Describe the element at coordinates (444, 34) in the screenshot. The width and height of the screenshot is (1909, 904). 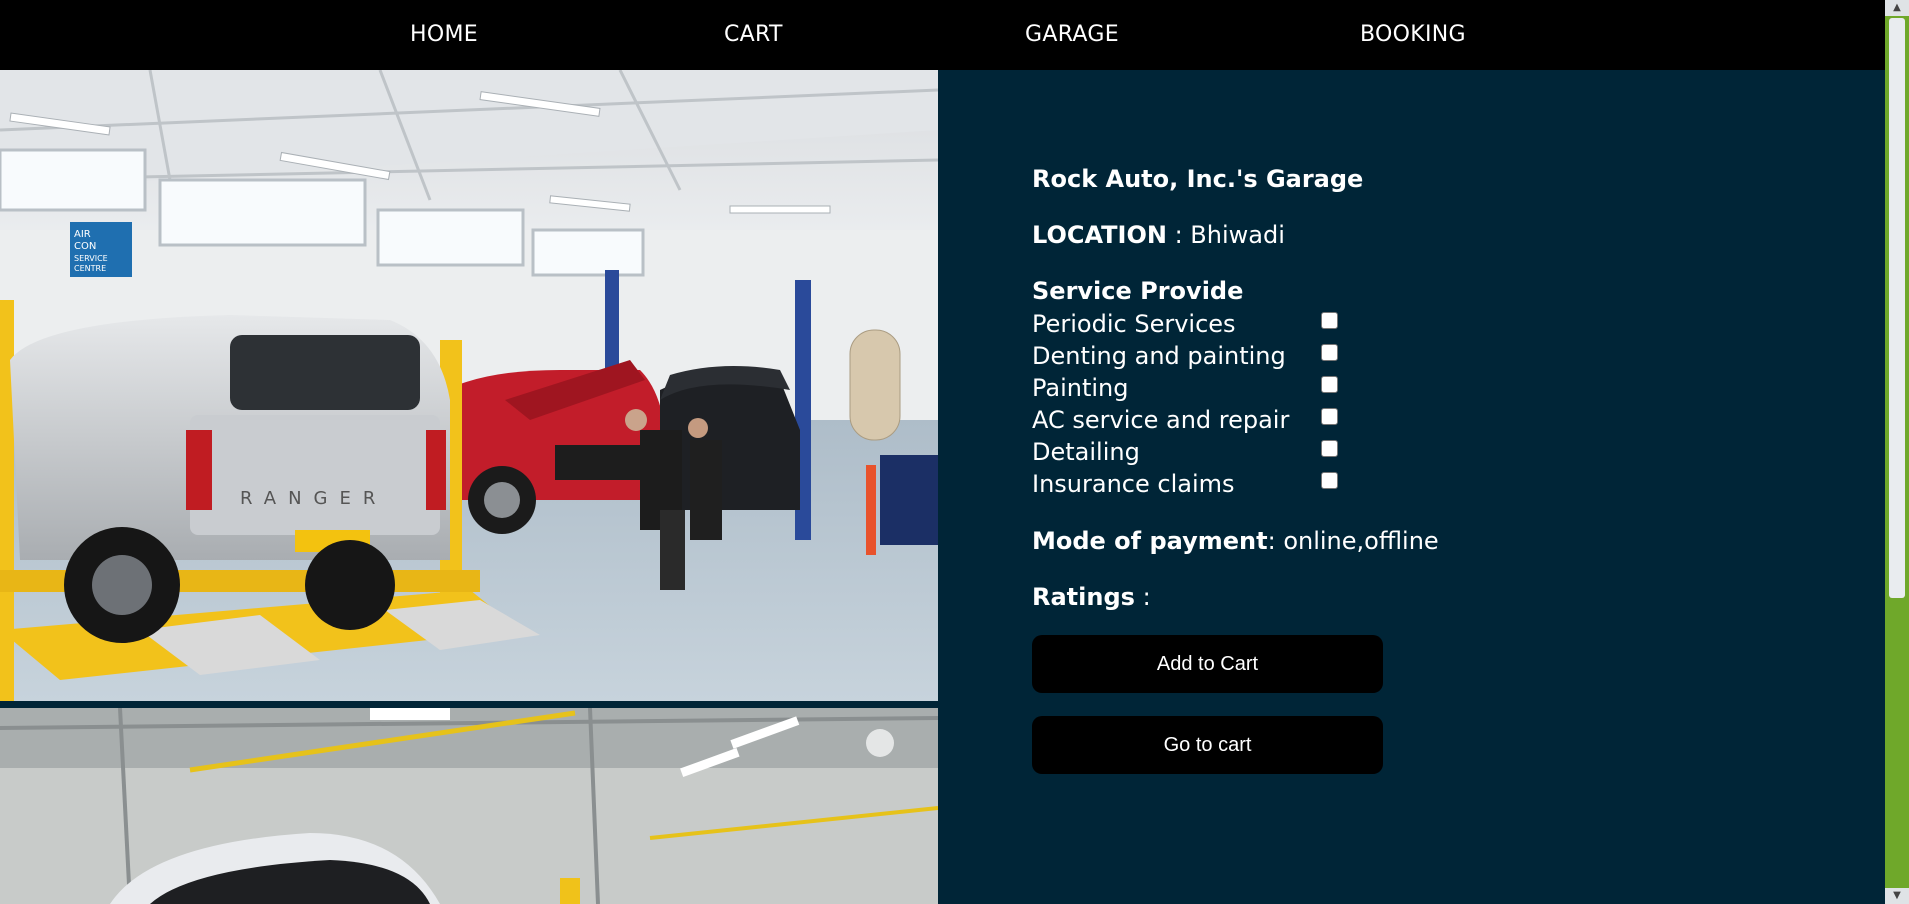
I see `nav-home-link: HOME` at that location.